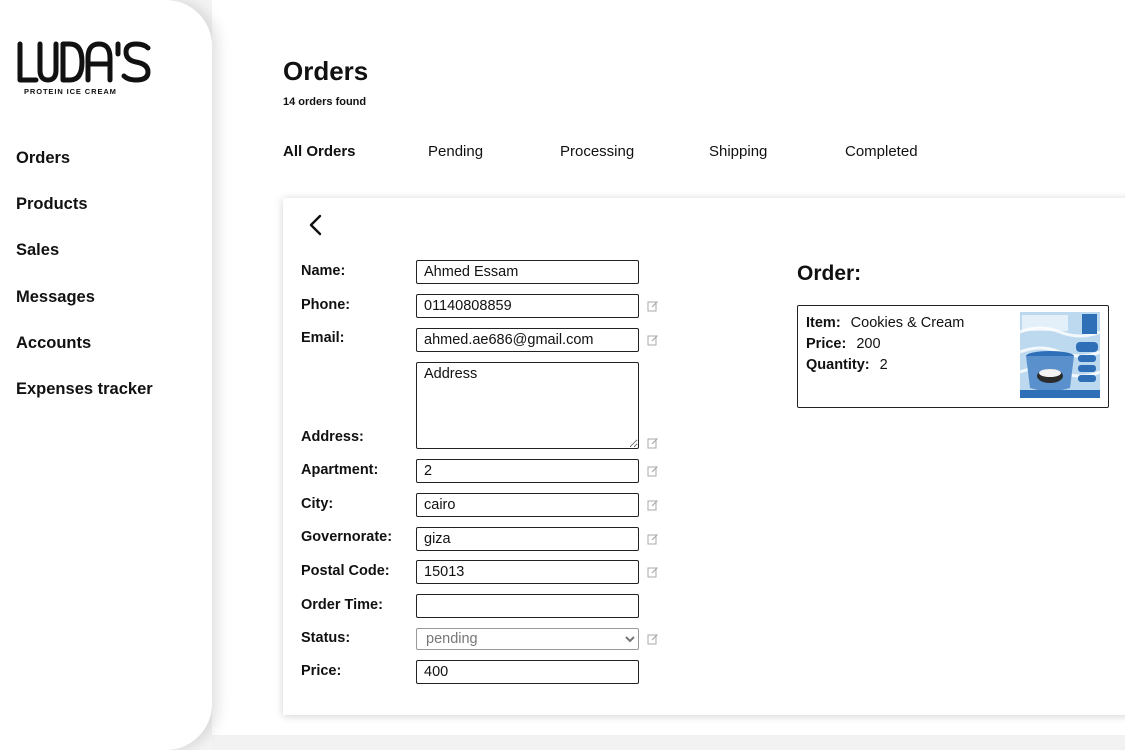 The height and width of the screenshot is (750, 1125). Describe the element at coordinates (838, 365) in the screenshot. I see `order-quantity-label: Quantity:` at that location.